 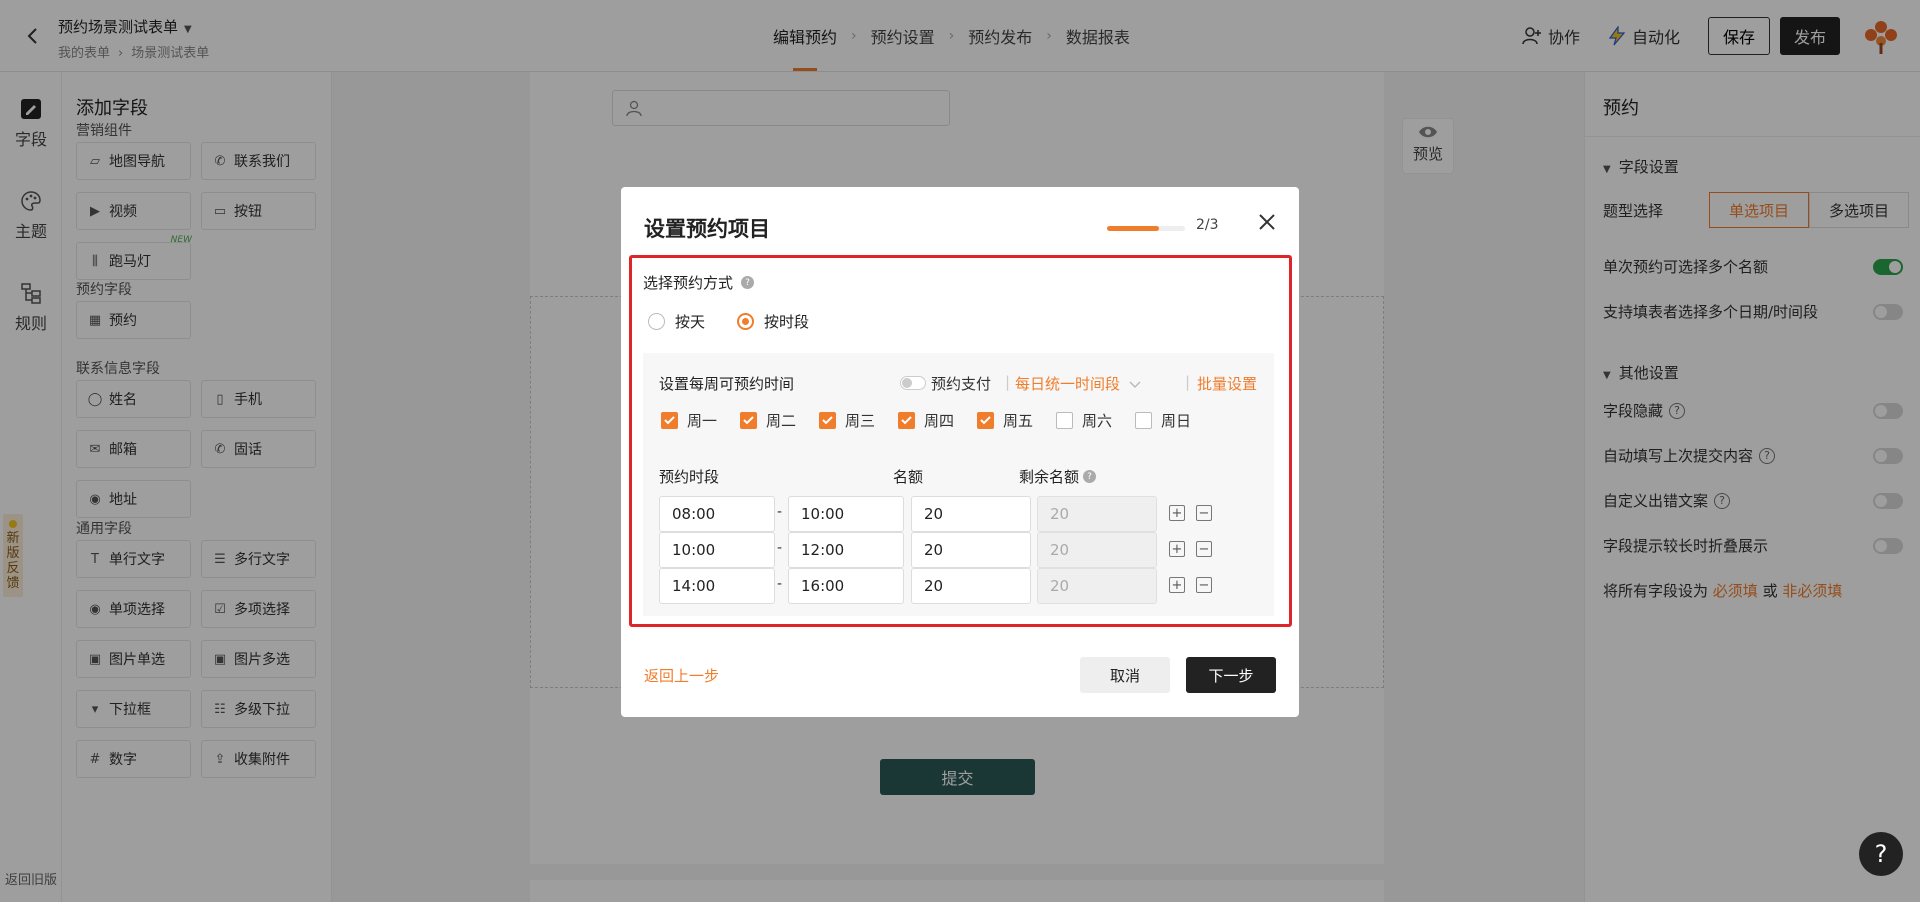 I want to click on col-quota-header: 名额, so click(x=908, y=477).